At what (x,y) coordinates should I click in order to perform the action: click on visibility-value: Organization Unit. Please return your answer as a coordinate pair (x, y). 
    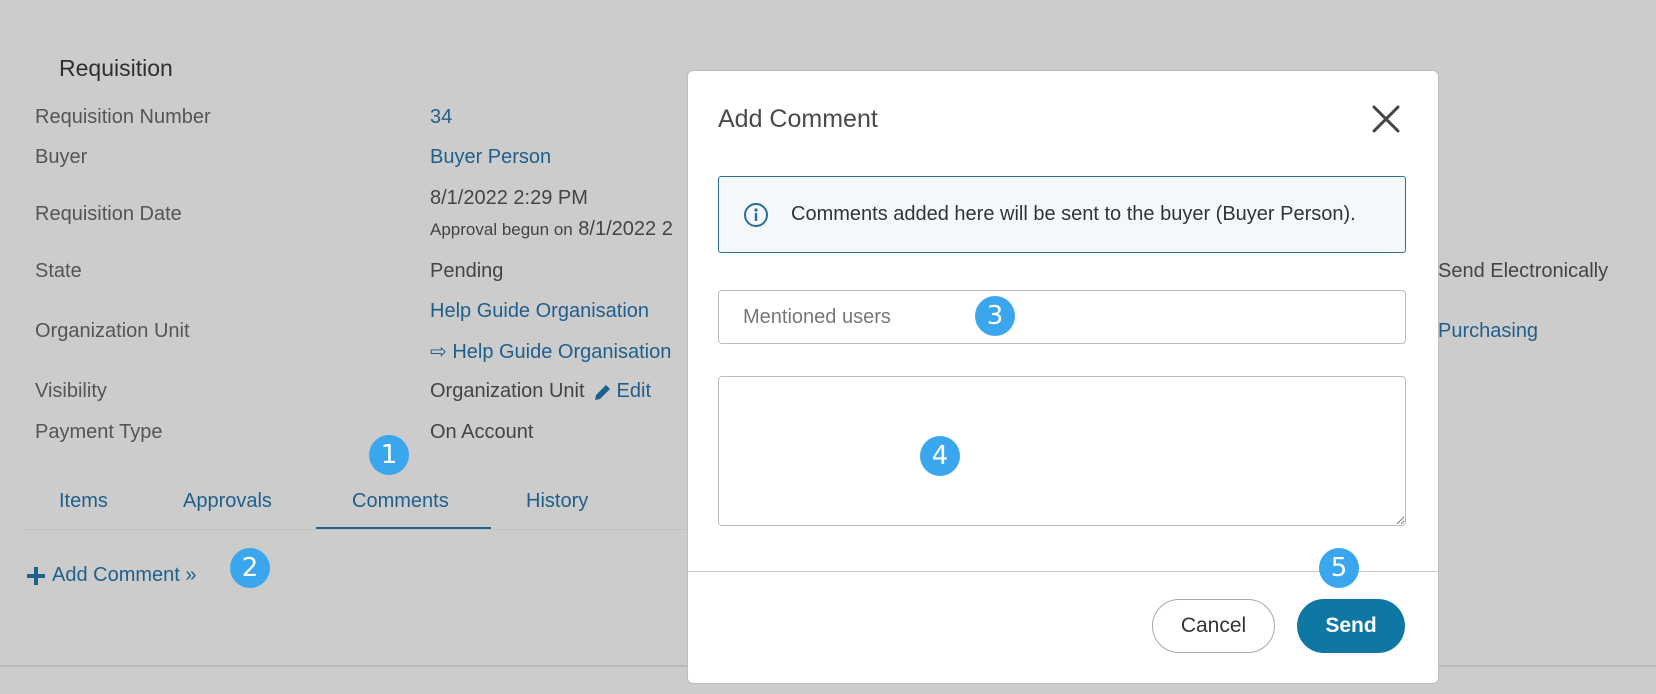
    Looking at the image, I should click on (507, 391).